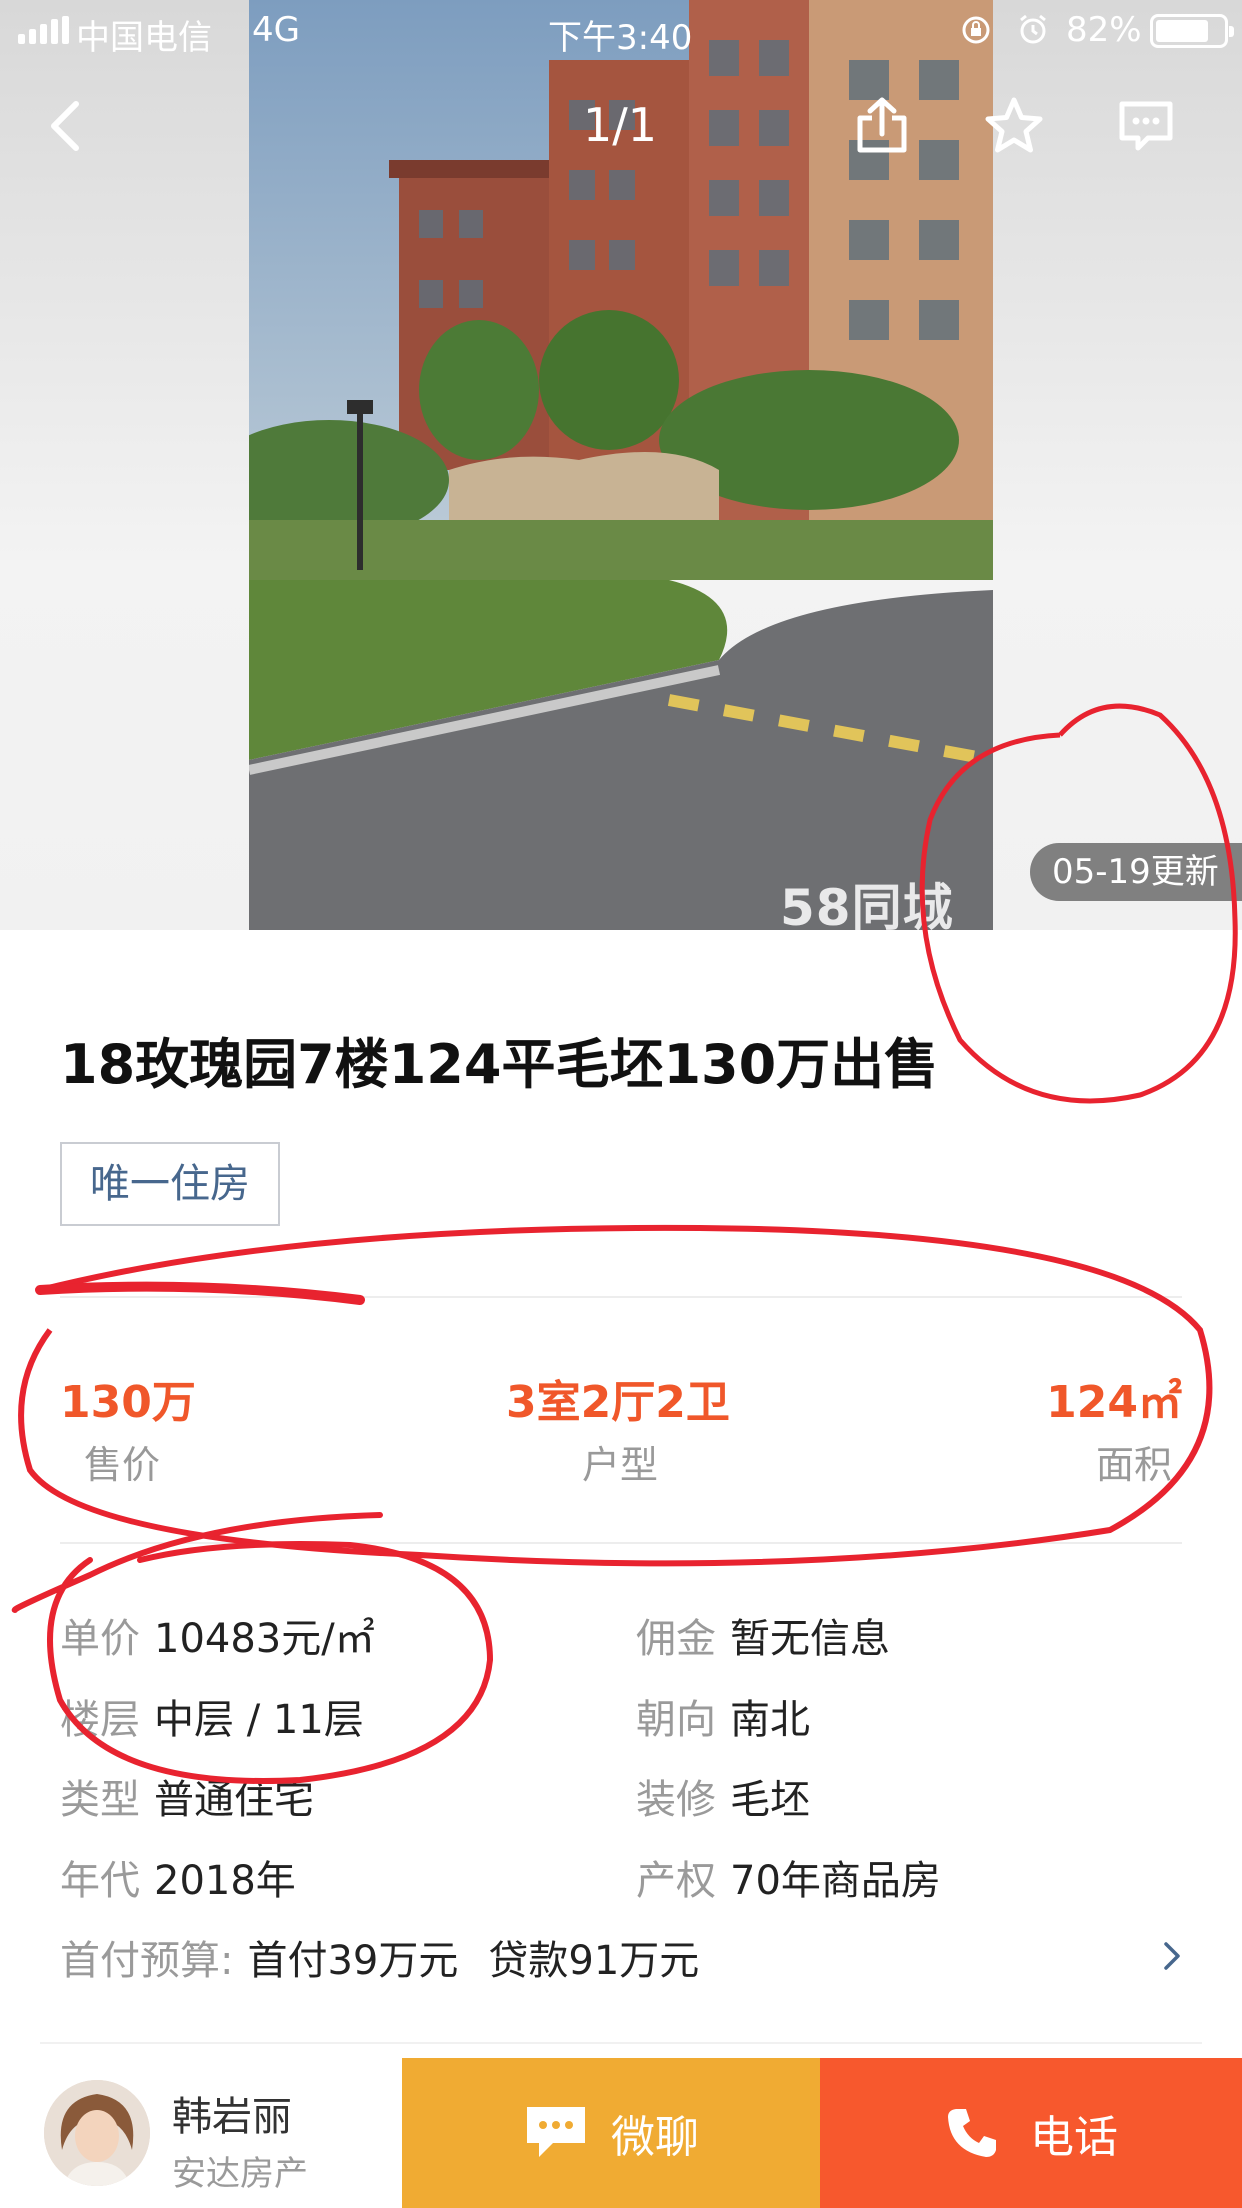  I want to click on attr-commission: 佣金 暂无信息, so click(763, 1635).